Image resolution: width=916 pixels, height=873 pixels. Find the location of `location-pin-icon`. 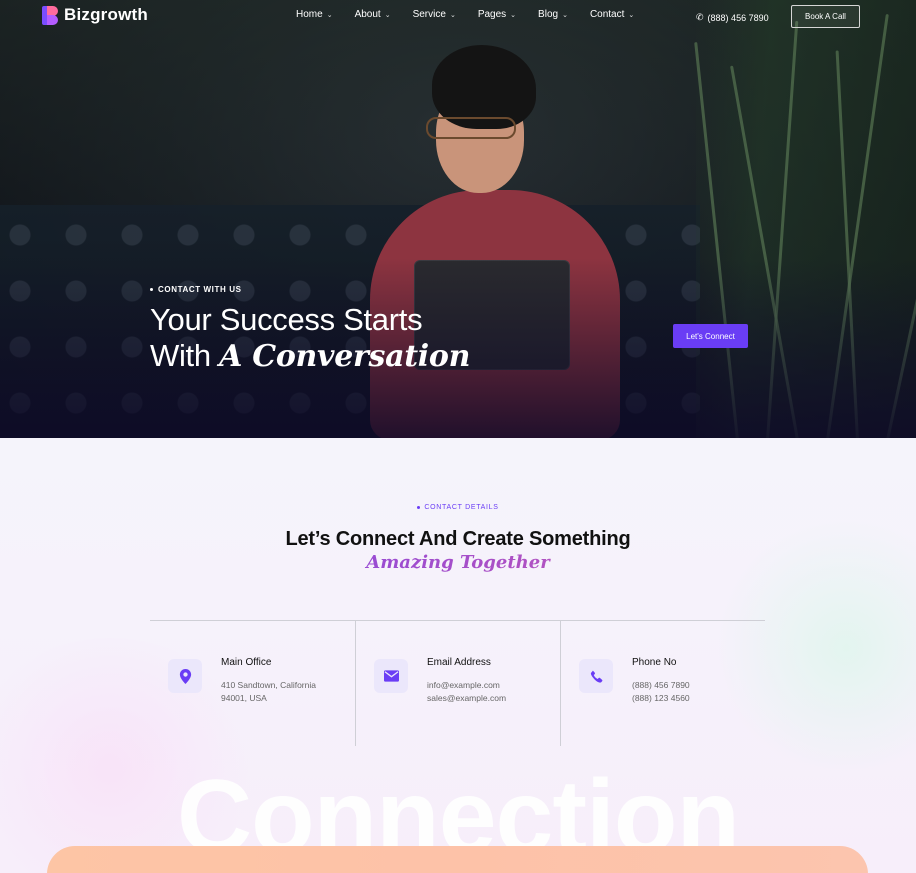

location-pin-icon is located at coordinates (185, 676).